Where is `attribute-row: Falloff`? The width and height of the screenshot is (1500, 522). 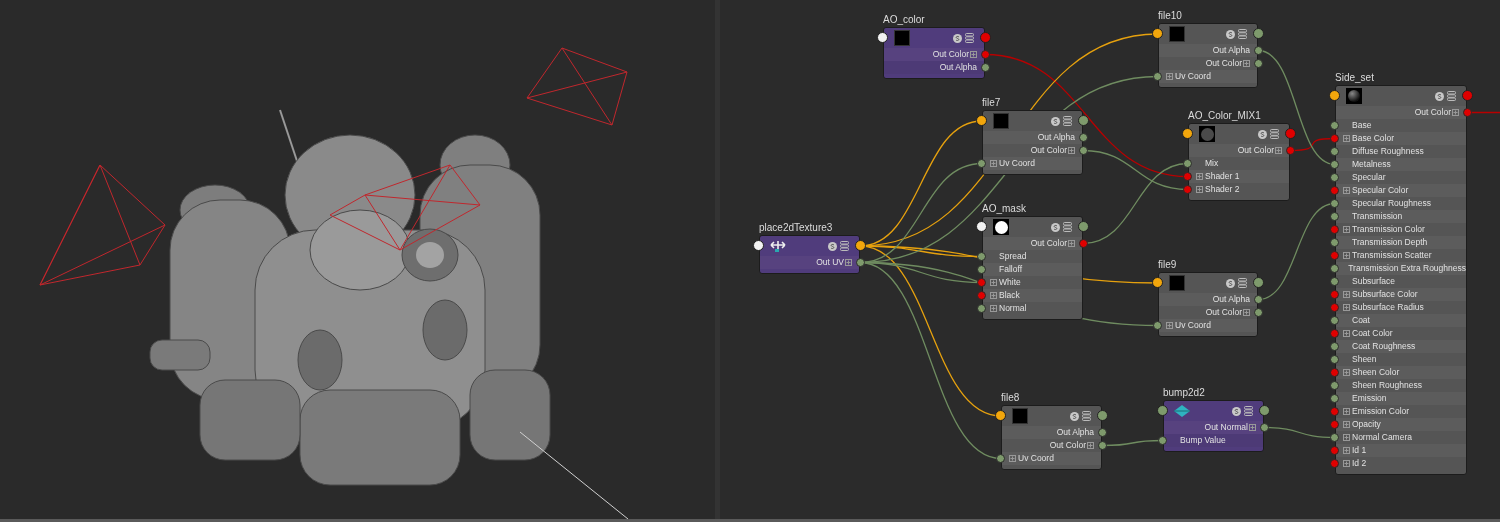
attribute-row: Falloff is located at coordinates (1032, 269).